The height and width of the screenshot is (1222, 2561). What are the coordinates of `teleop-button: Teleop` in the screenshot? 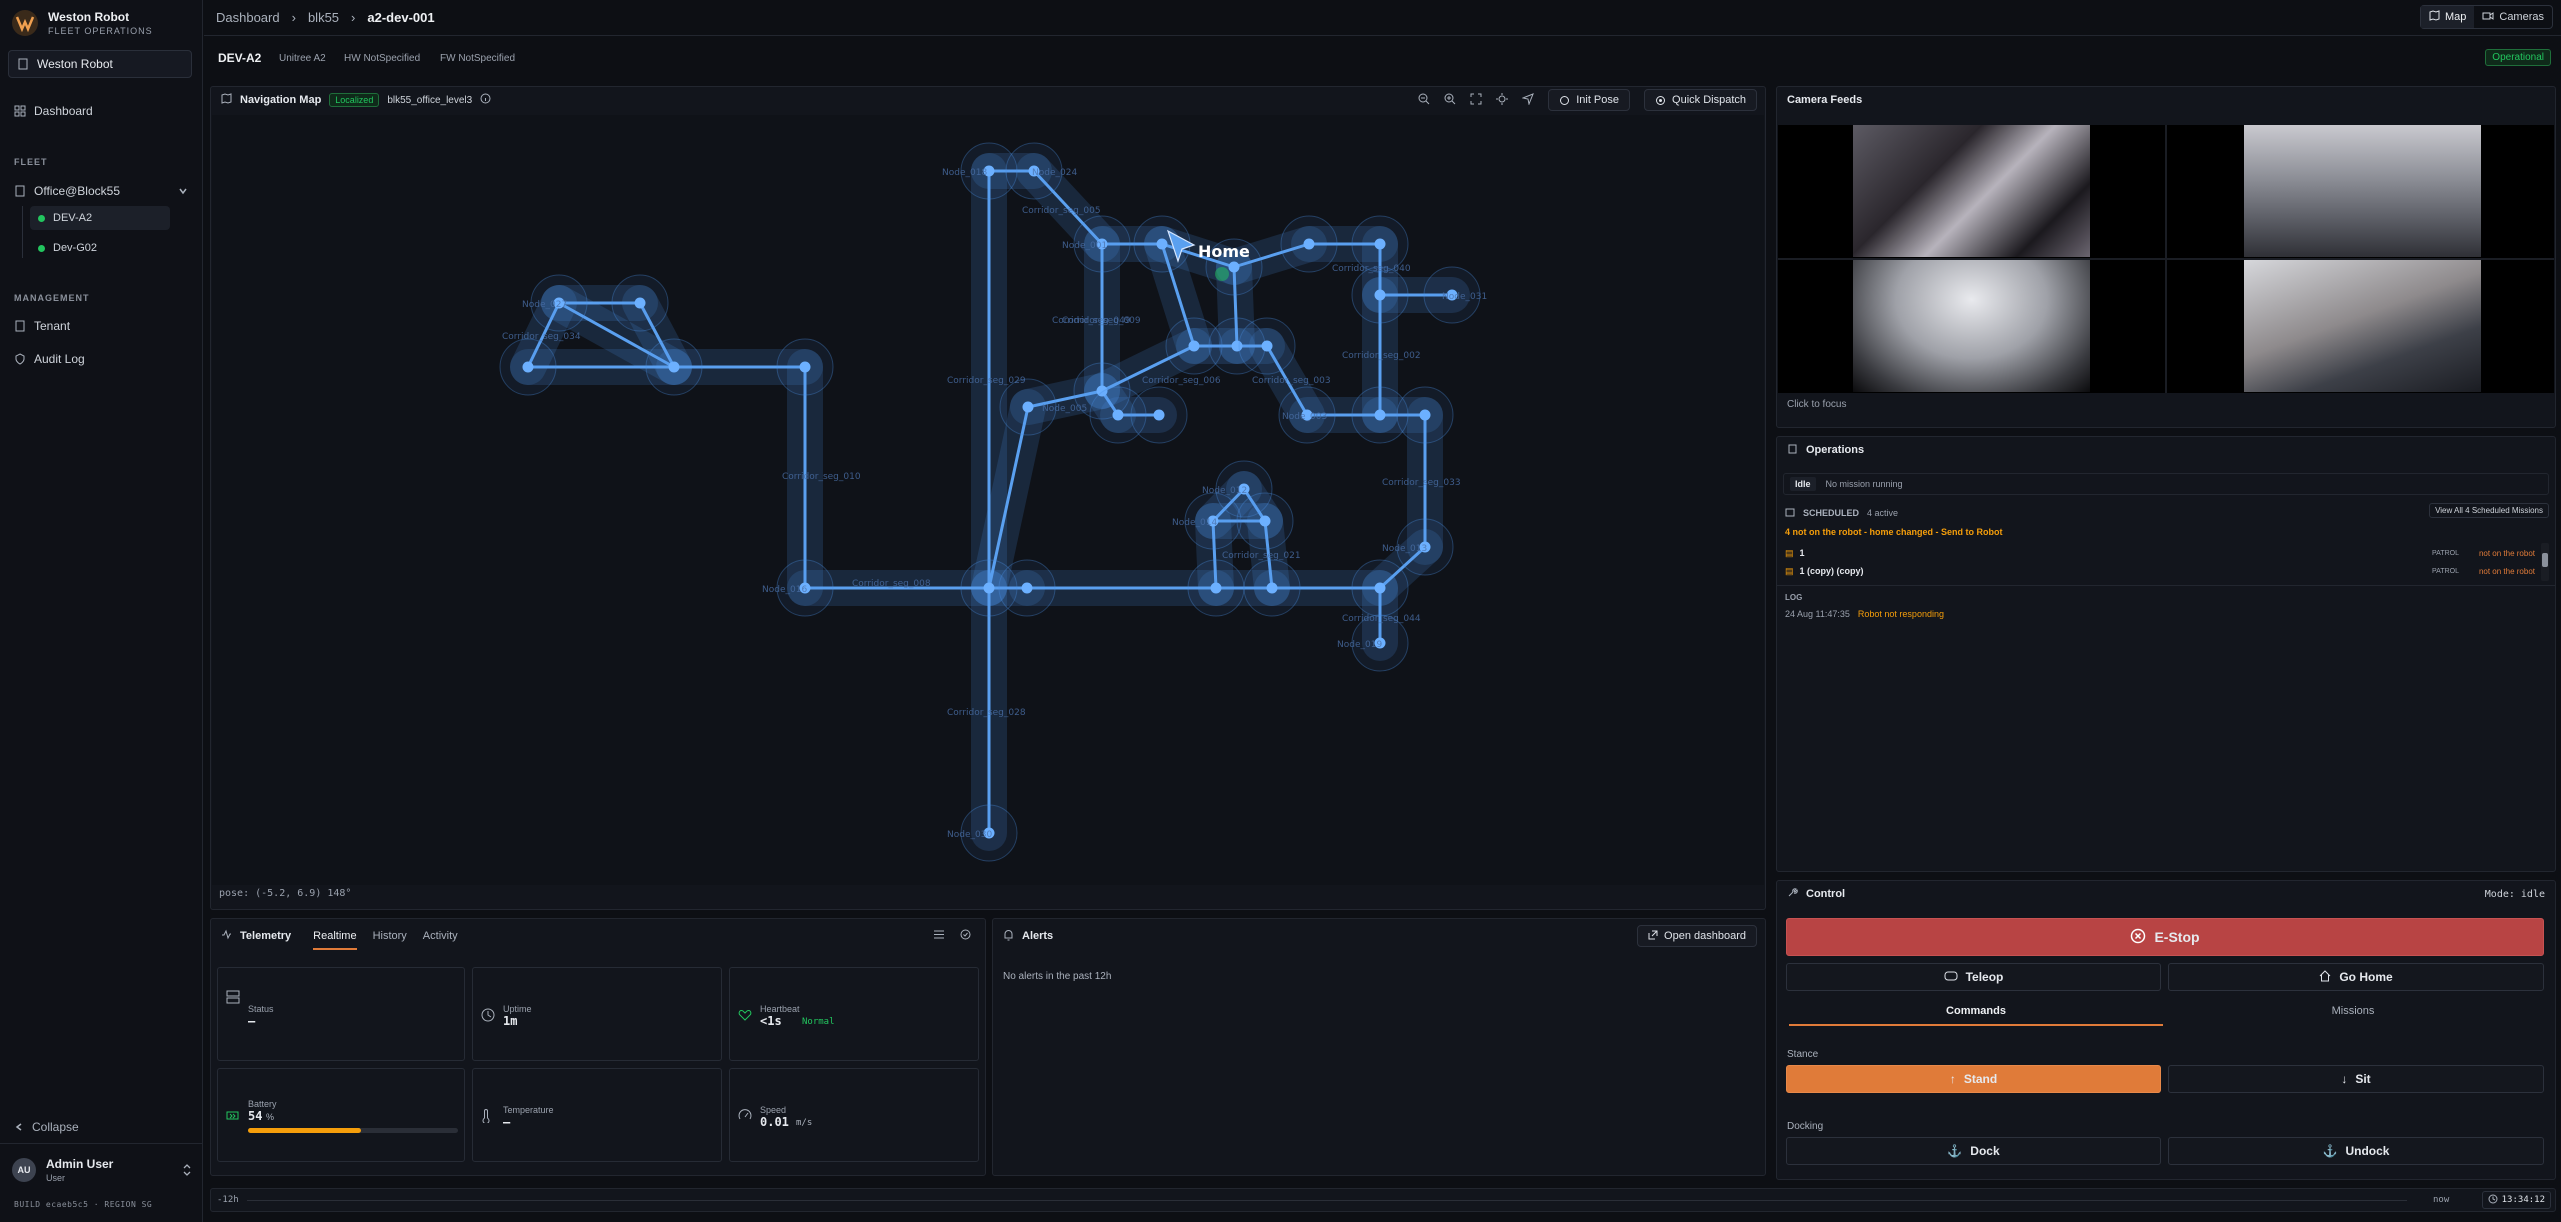 It's located at (1973, 977).